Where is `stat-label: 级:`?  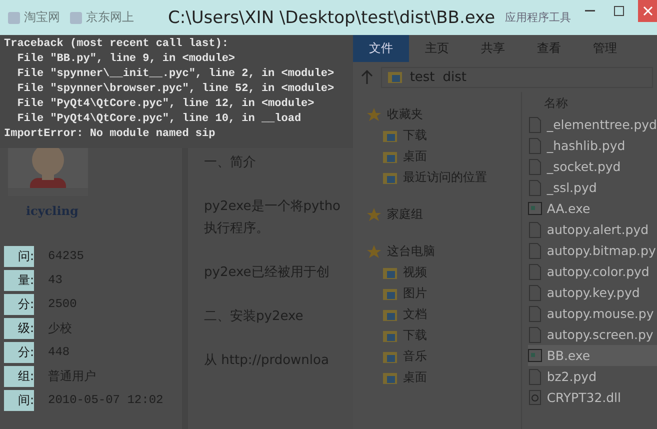
stat-label: 级: is located at coordinates (19, 328).